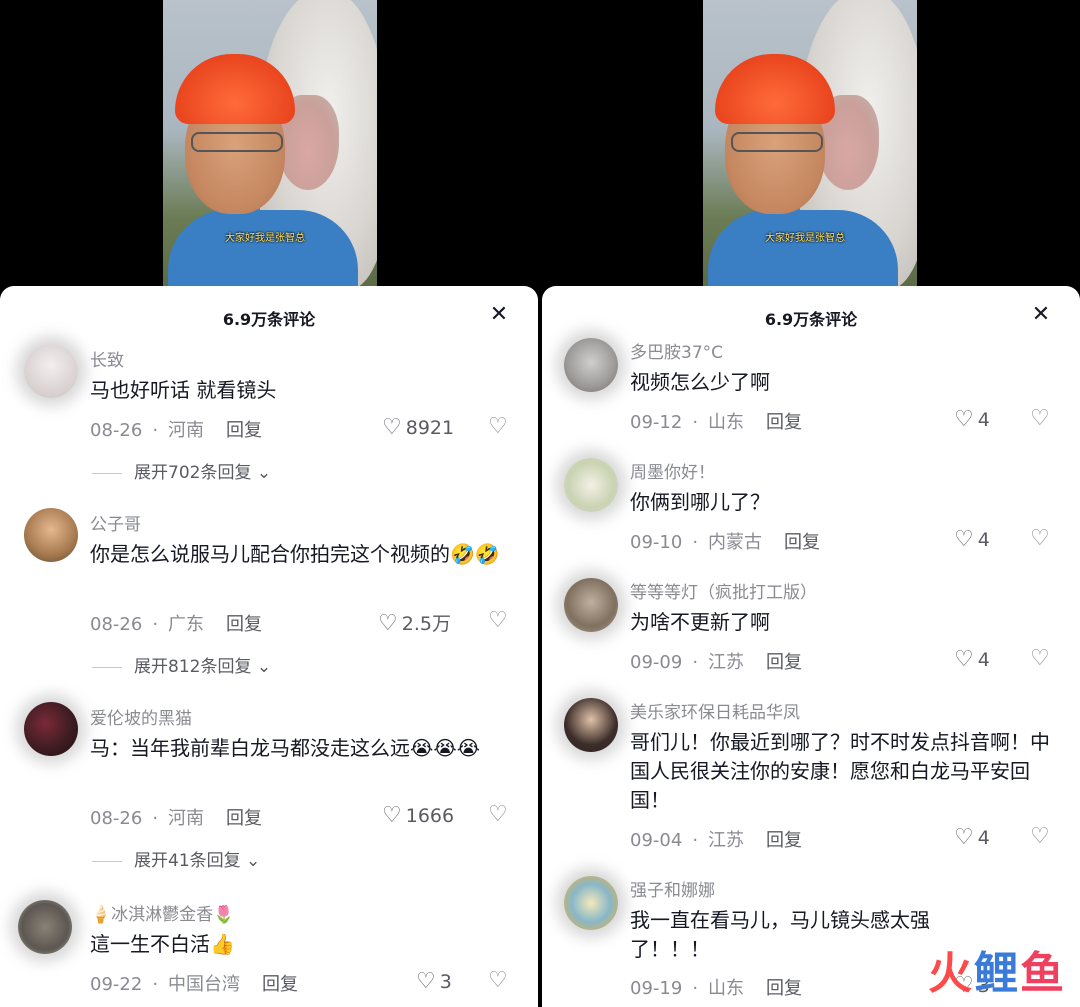 The height and width of the screenshot is (1007, 1080). Describe the element at coordinates (672, 470) in the screenshot. I see `comment-username: 周墨你好！` at that location.